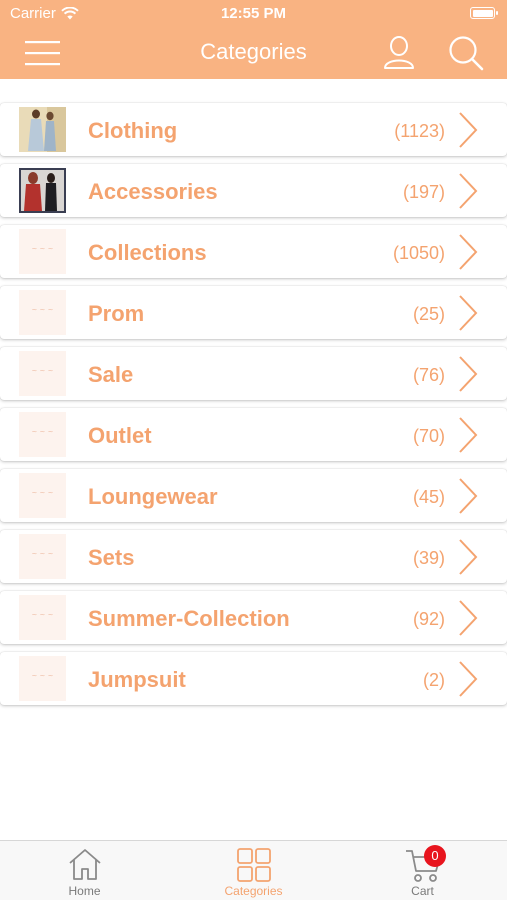 The width and height of the screenshot is (507, 900). I want to click on tab-bar: Home Categories Cart 0, so click(253, 870).